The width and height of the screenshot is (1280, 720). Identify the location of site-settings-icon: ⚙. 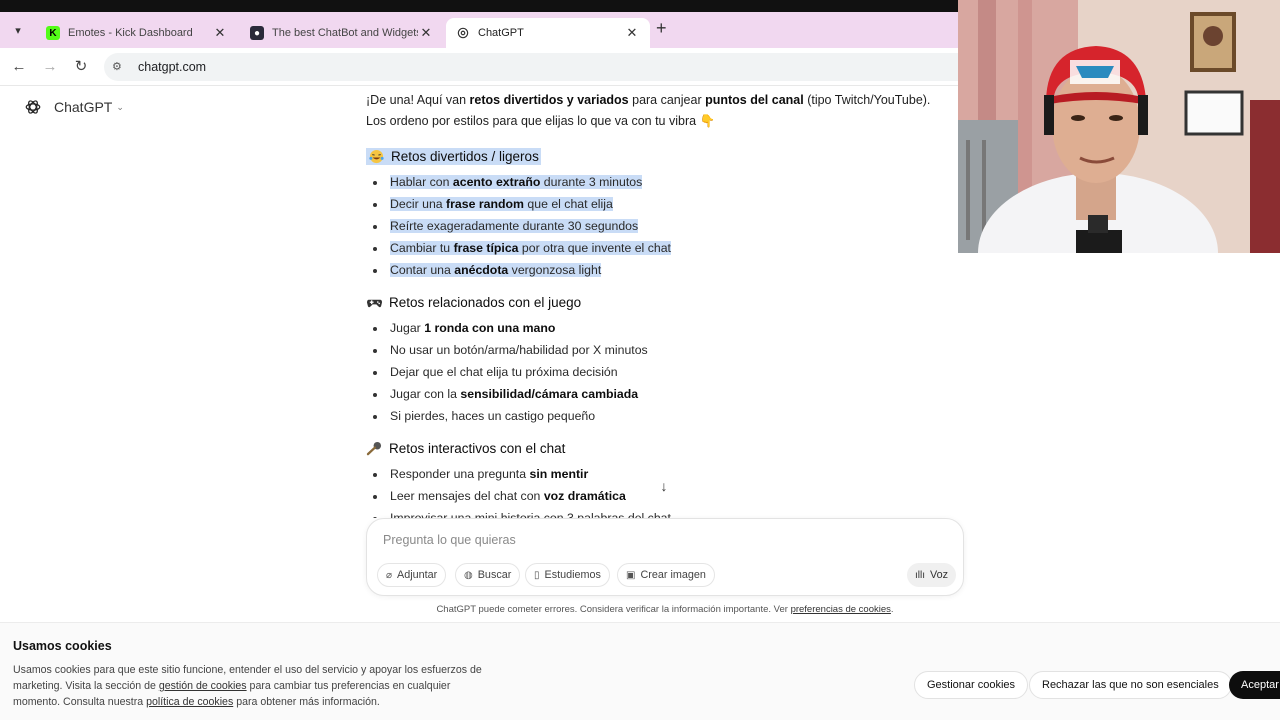
(119, 67).